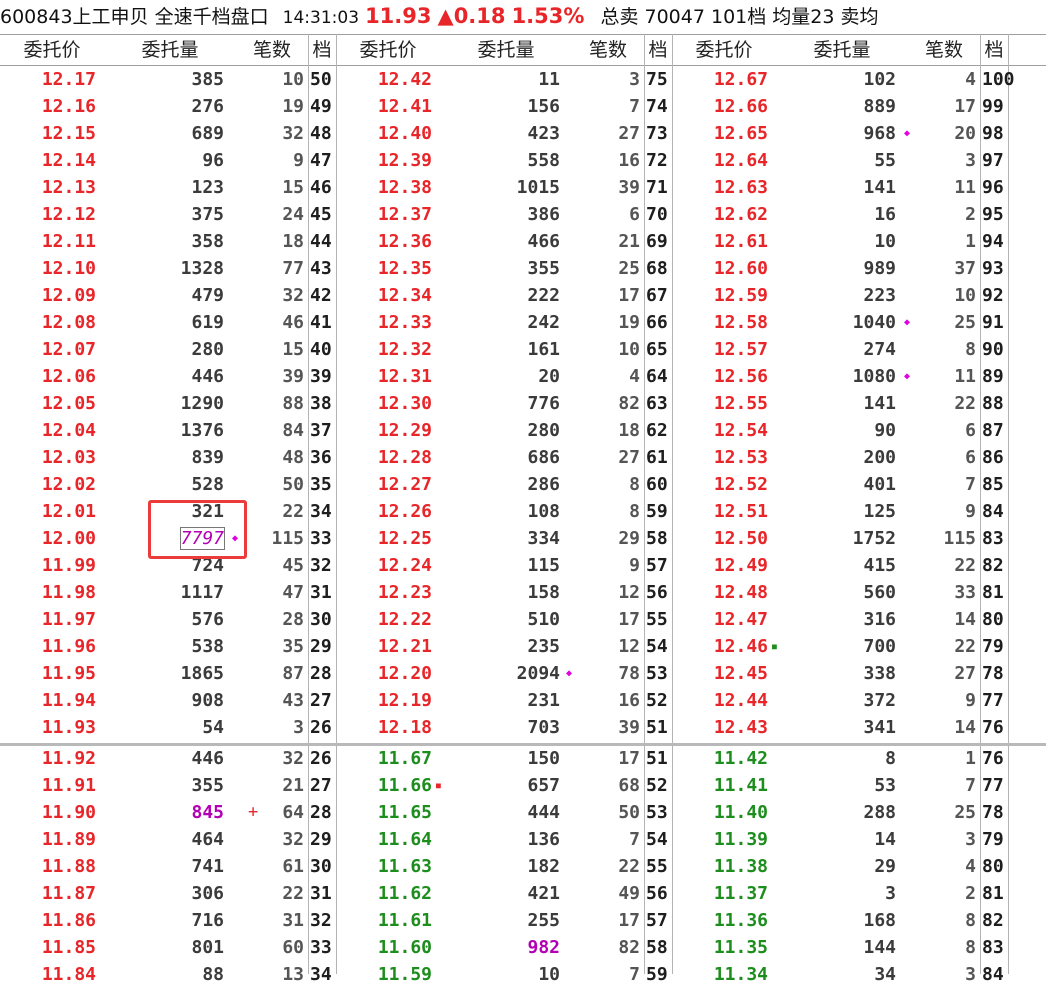 The width and height of the screenshot is (1046, 988). Describe the element at coordinates (523, 812) in the screenshot. I see `bid-row: 11.90 845 +64 28 11.65 444 50 53 11.40 288 25 78` at that location.